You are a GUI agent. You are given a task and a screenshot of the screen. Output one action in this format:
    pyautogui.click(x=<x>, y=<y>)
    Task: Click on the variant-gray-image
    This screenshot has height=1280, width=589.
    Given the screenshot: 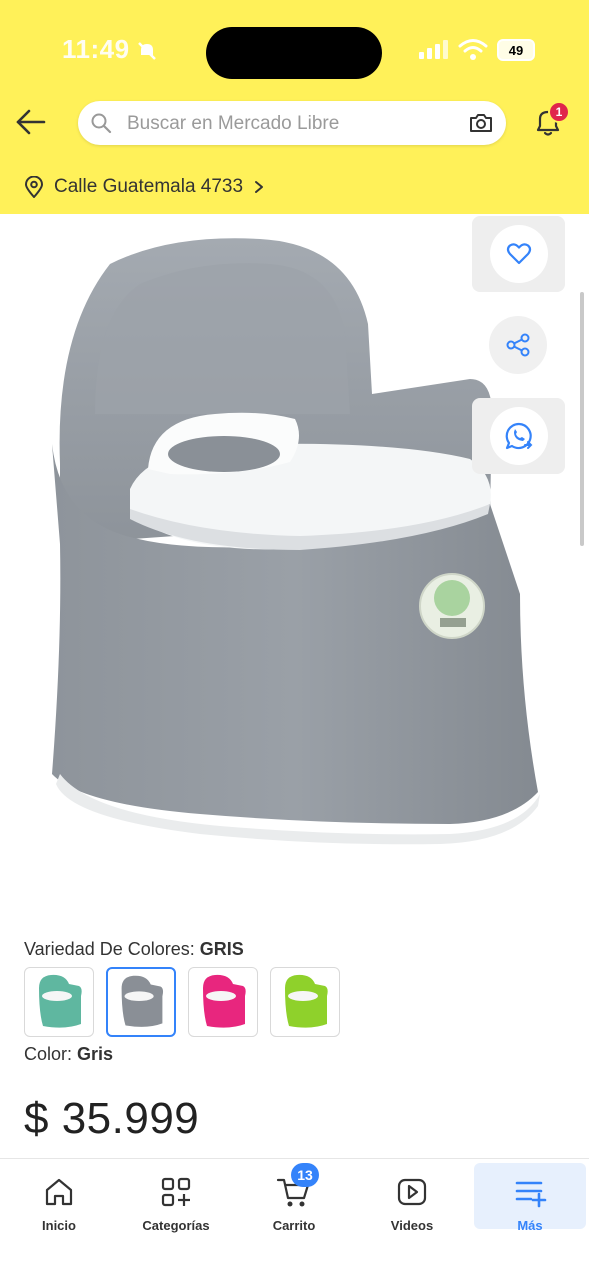 What is the action you would take?
    pyautogui.click(x=142, y=1001)
    